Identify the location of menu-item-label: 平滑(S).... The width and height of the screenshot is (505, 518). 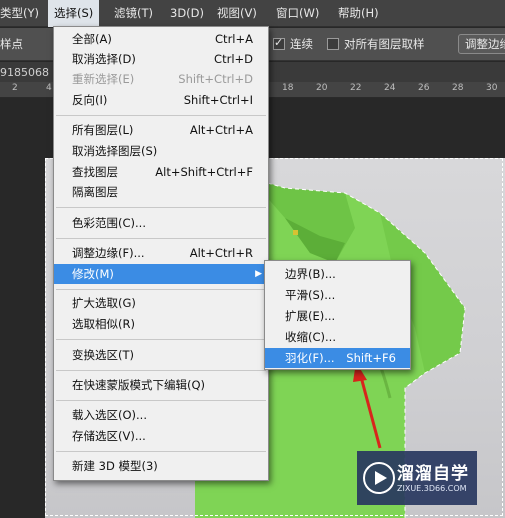
(310, 295).